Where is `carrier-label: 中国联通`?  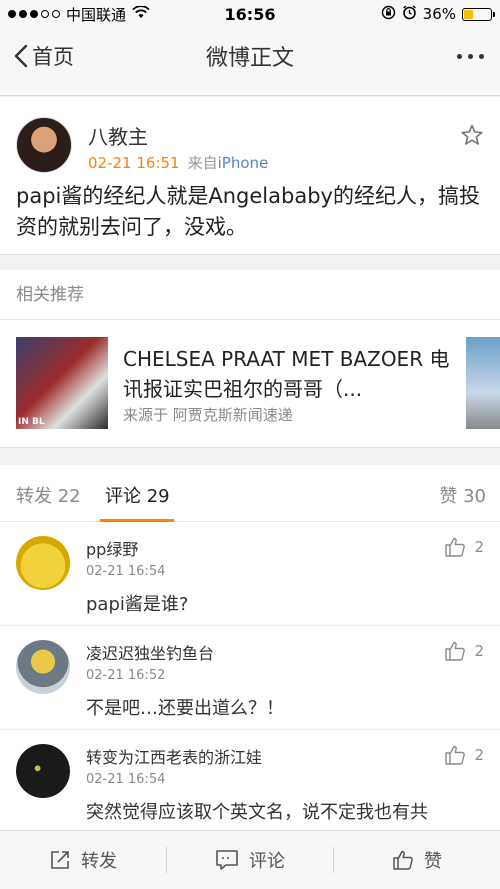
carrier-label: 中国联通 is located at coordinates (96, 14).